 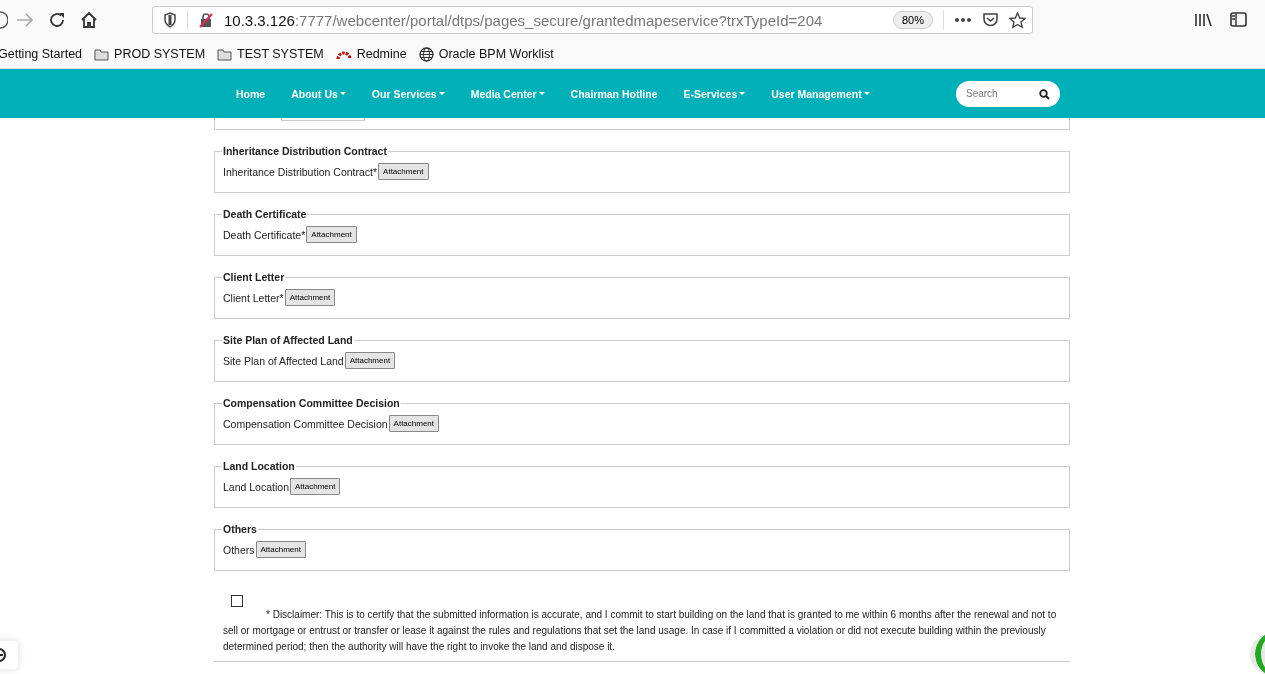 What do you see at coordinates (170, 20) in the screenshot?
I see `shield-icon` at bounding box center [170, 20].